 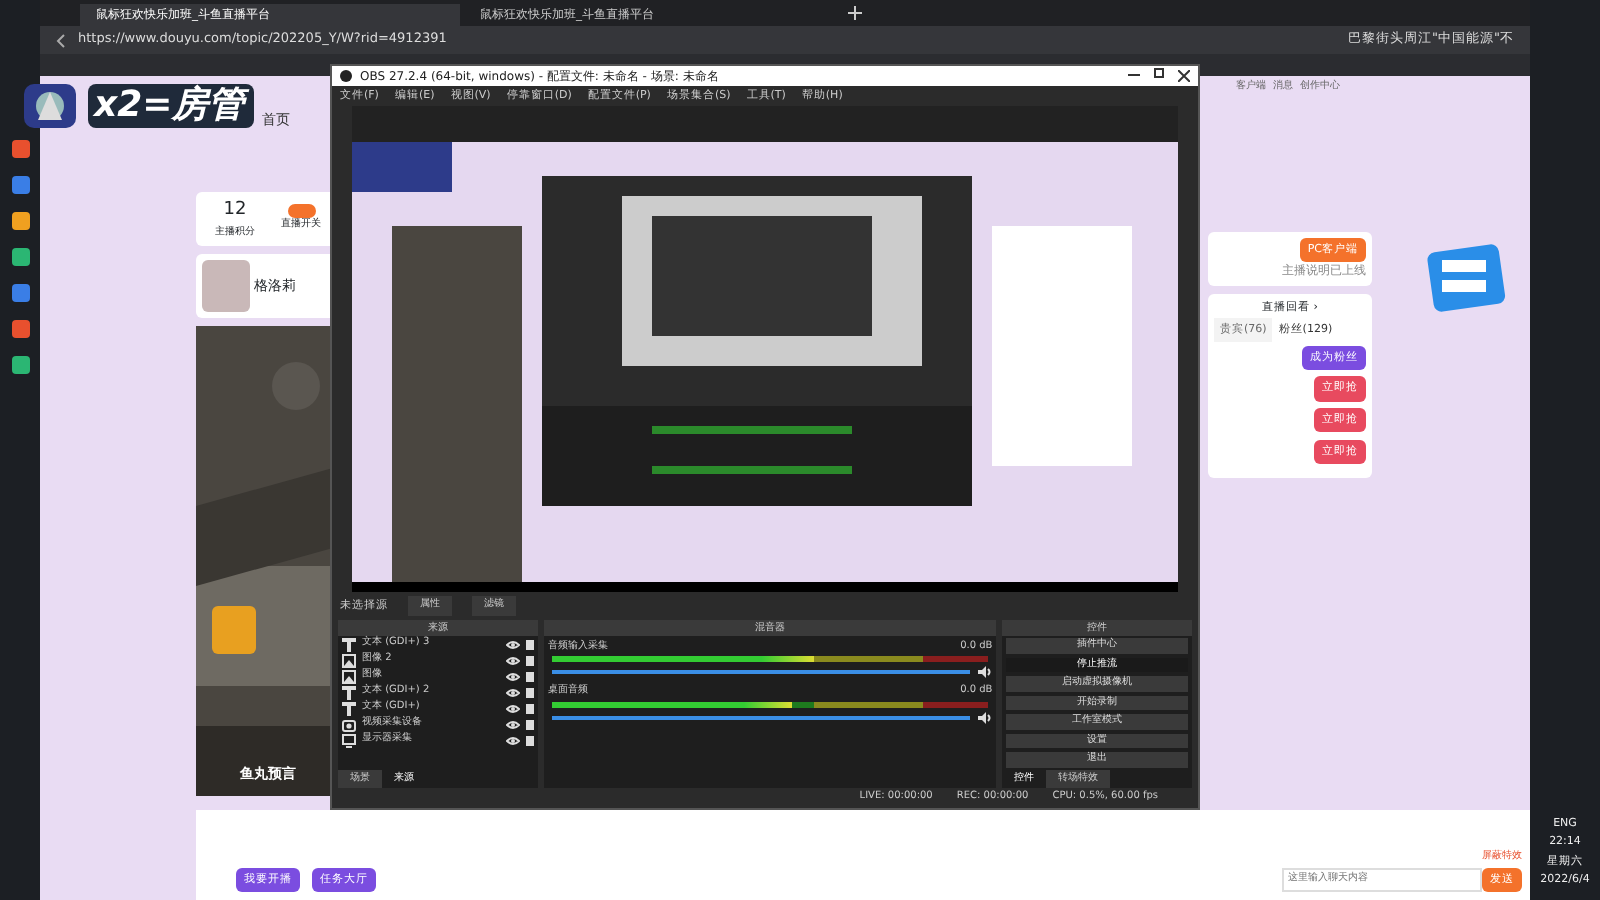 I want to click on score-value: 12, so click(x=235, y=211).